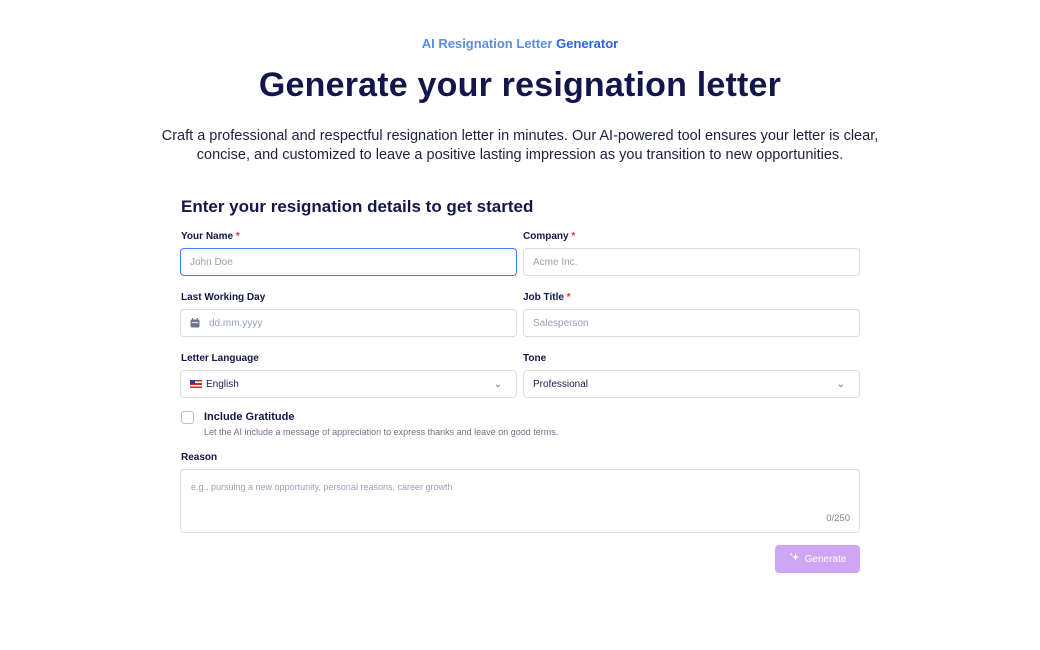 This screenshot has width=1040, height=650. Describe the element at coordinates (348, 323) in the screenshot. I see `last-day-input: dd.mm.yyyy` at that location.